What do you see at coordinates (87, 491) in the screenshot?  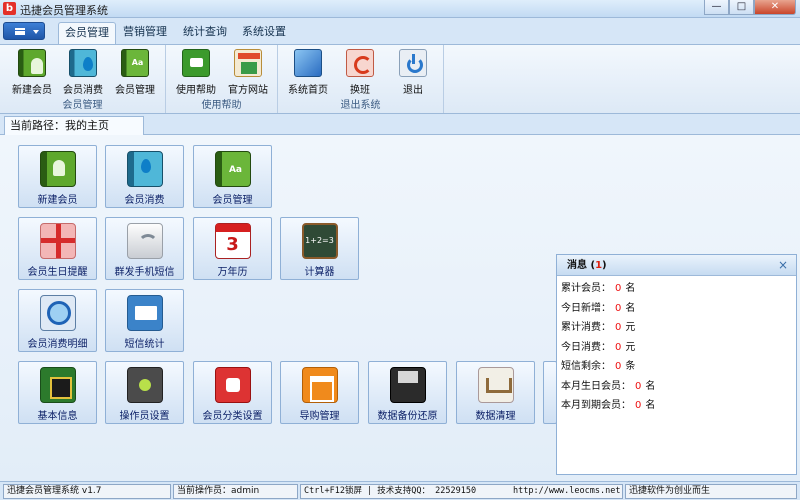 I see `status-app-version: 迅捷会员管理系统 v1.7` at bounding box center [87, 491].